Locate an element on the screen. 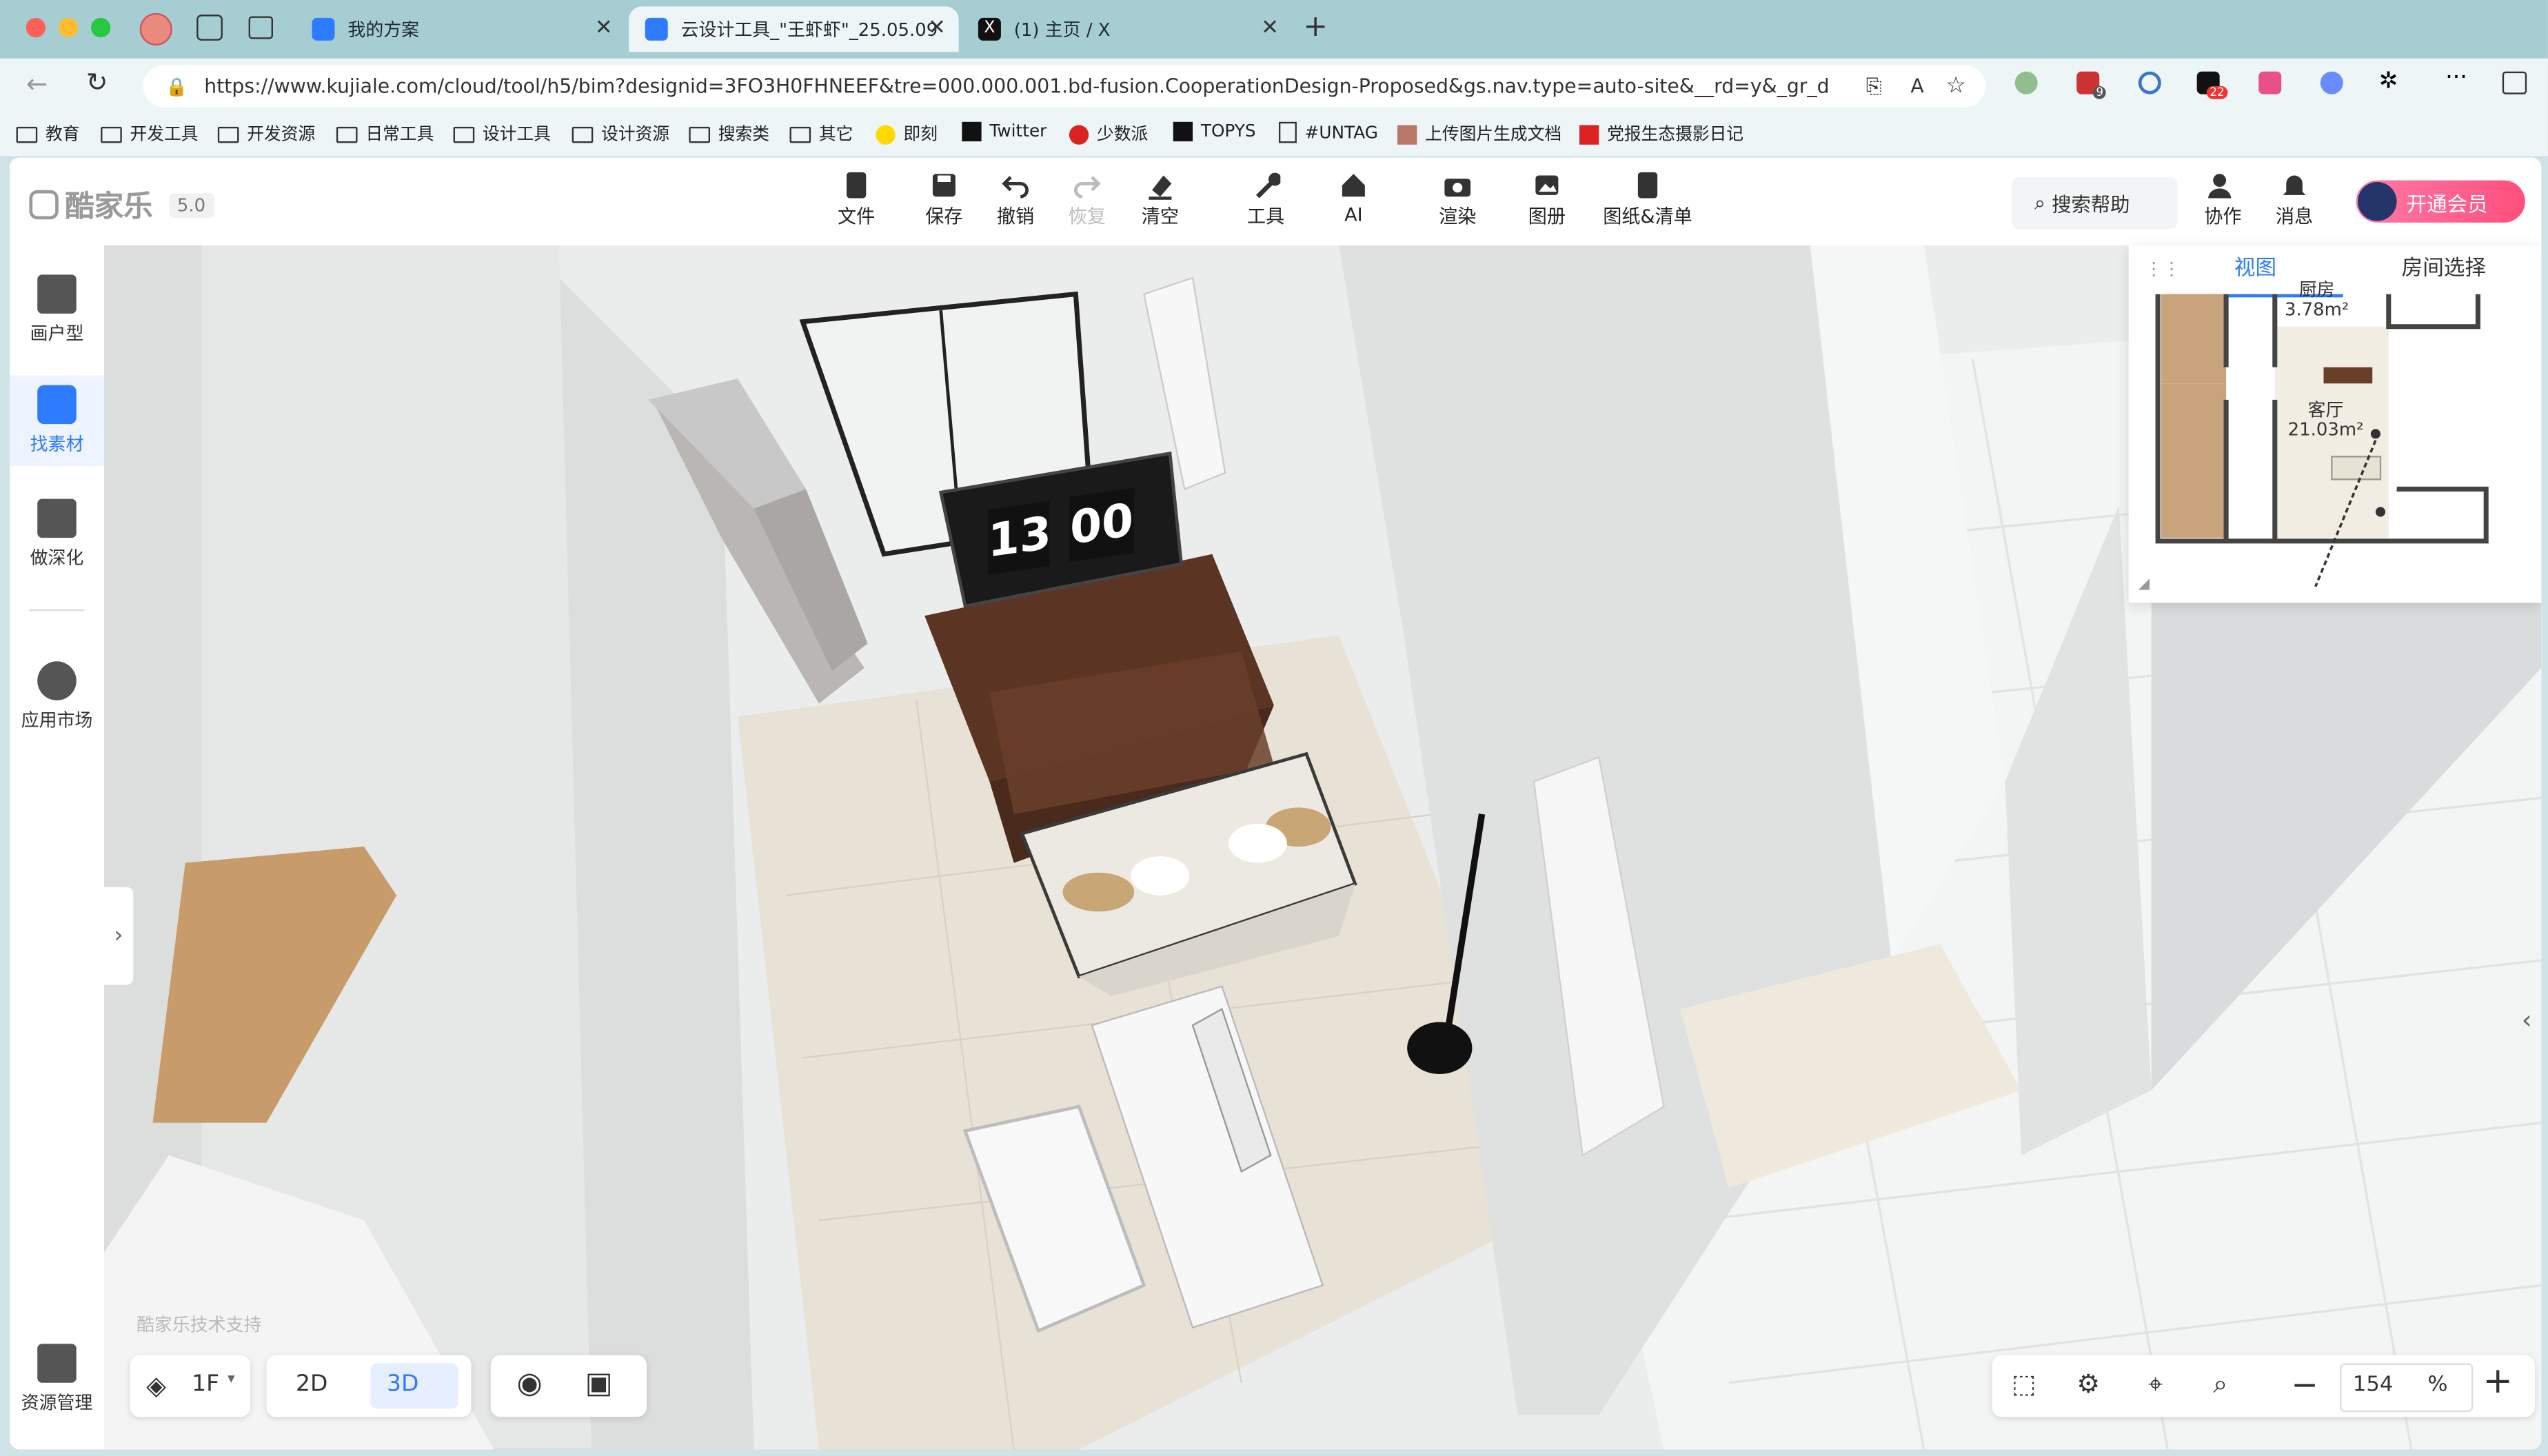 The height and width of the screenshot is (1456, 2548). eye-icon: ◉ is located at coordinates (530, 1383).